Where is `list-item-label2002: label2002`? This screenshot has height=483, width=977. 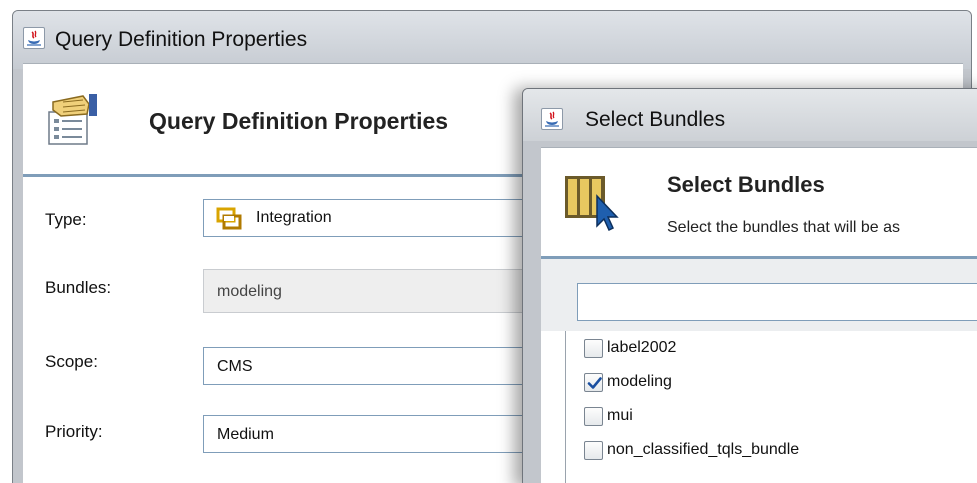
list-item-label2002: label2002 is located at coordinates (630, 348).